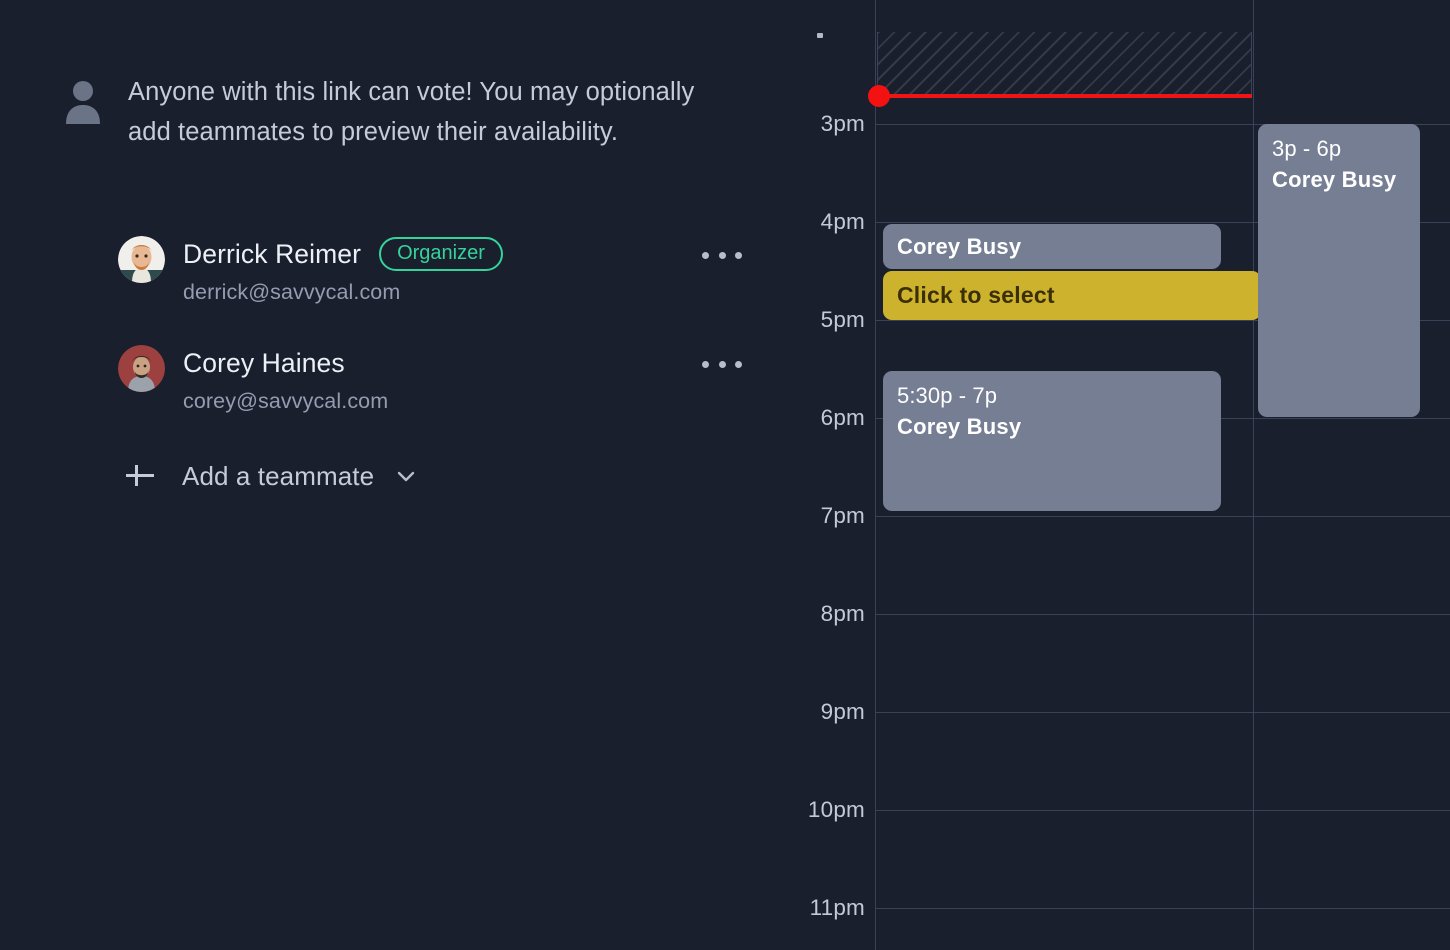 Image resolution: width=1450 pixels, height=950 pixels. What do you see at coordinates (842, 417) in the screenshot?
I see `hour-label-6pm: 6pm` at bounding box center [842, 417].